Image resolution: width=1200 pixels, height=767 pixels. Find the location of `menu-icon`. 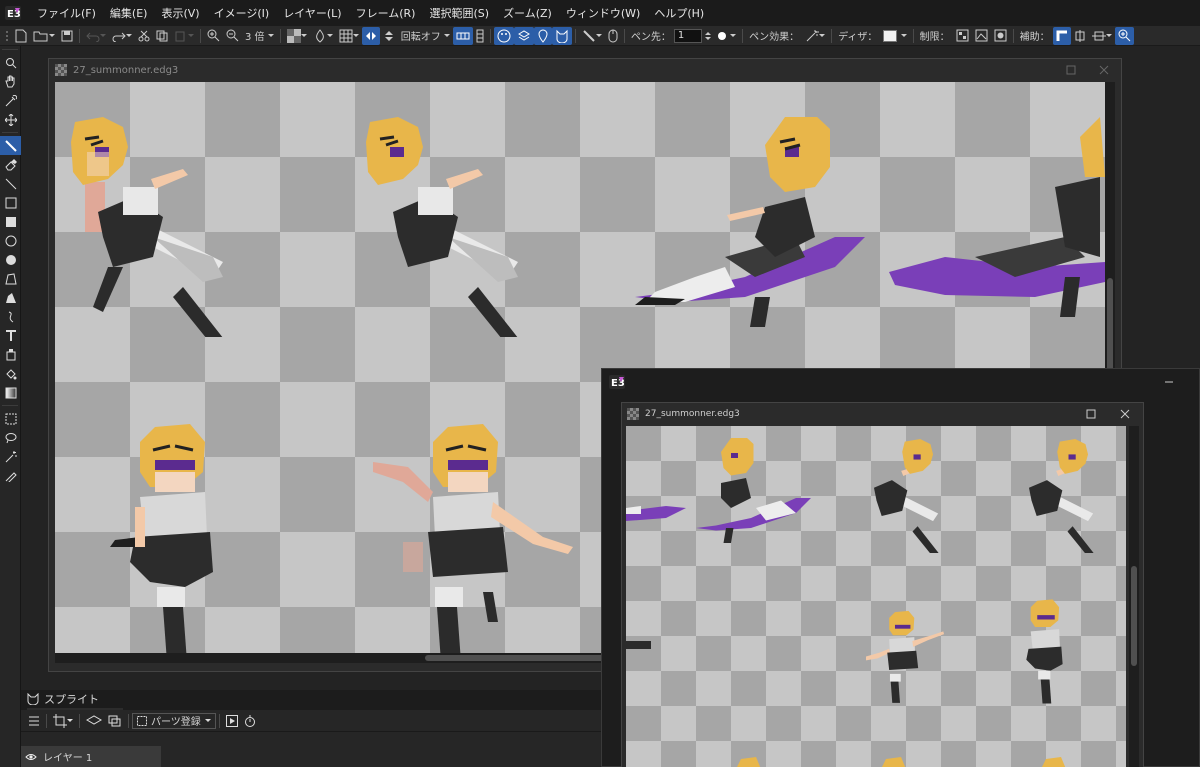

menu-icon is located at coordinates (34, 721).